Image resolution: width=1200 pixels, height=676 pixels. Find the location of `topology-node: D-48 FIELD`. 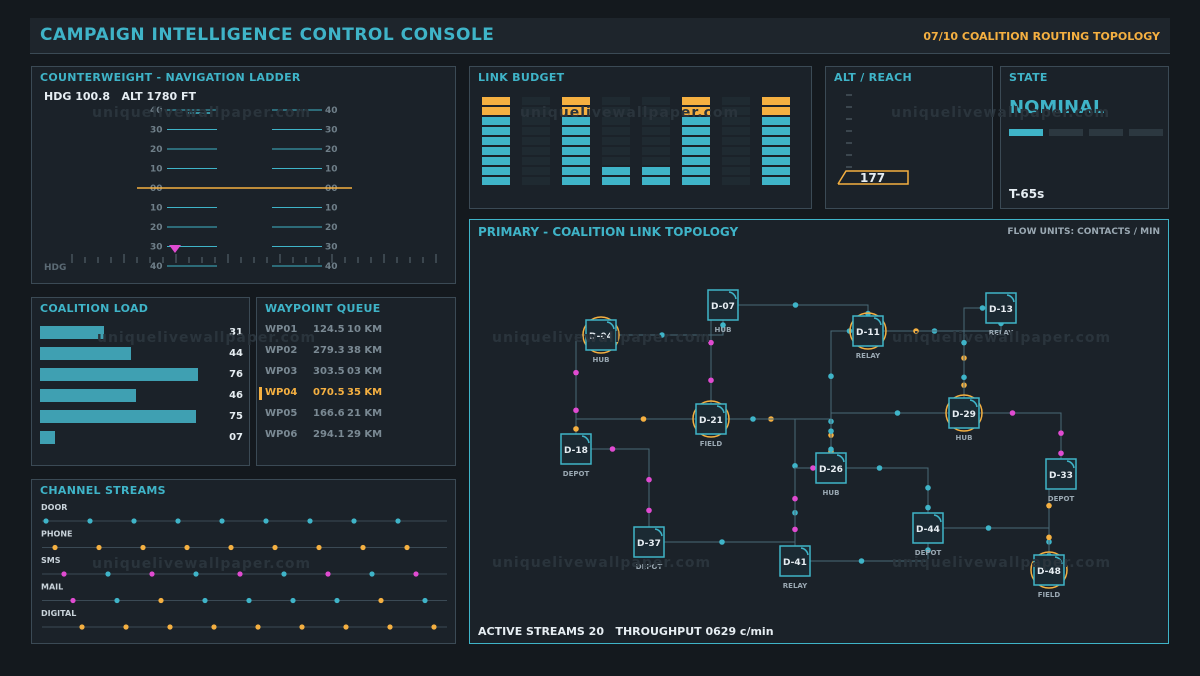

topology-node: D-48 FIELD is located at coordinates (1049, 575).